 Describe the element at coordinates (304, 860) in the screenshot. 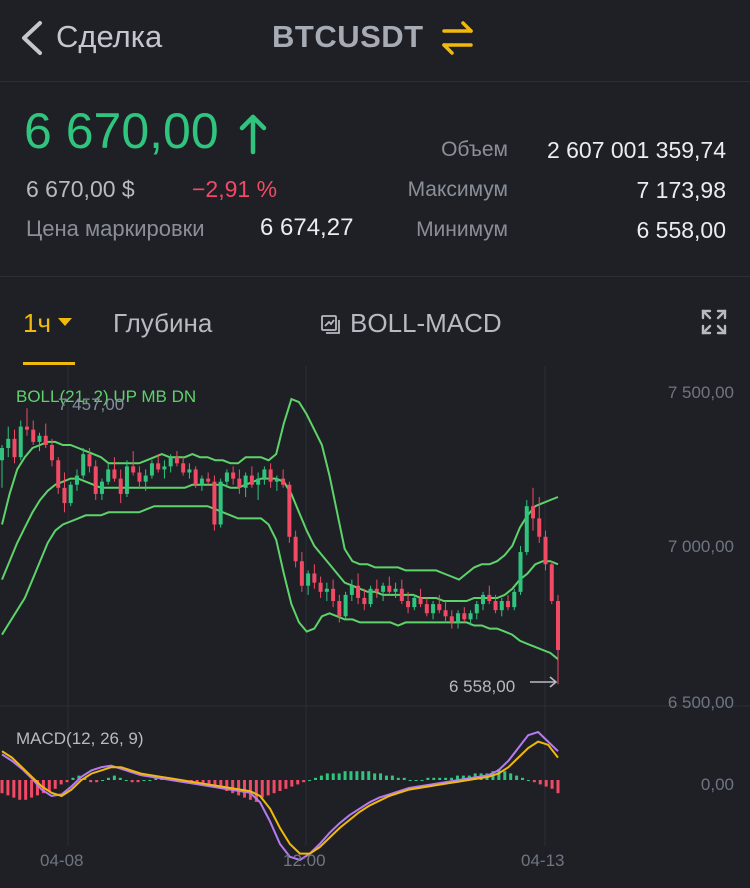

I see `time-tick-label: 12:00` at that location.